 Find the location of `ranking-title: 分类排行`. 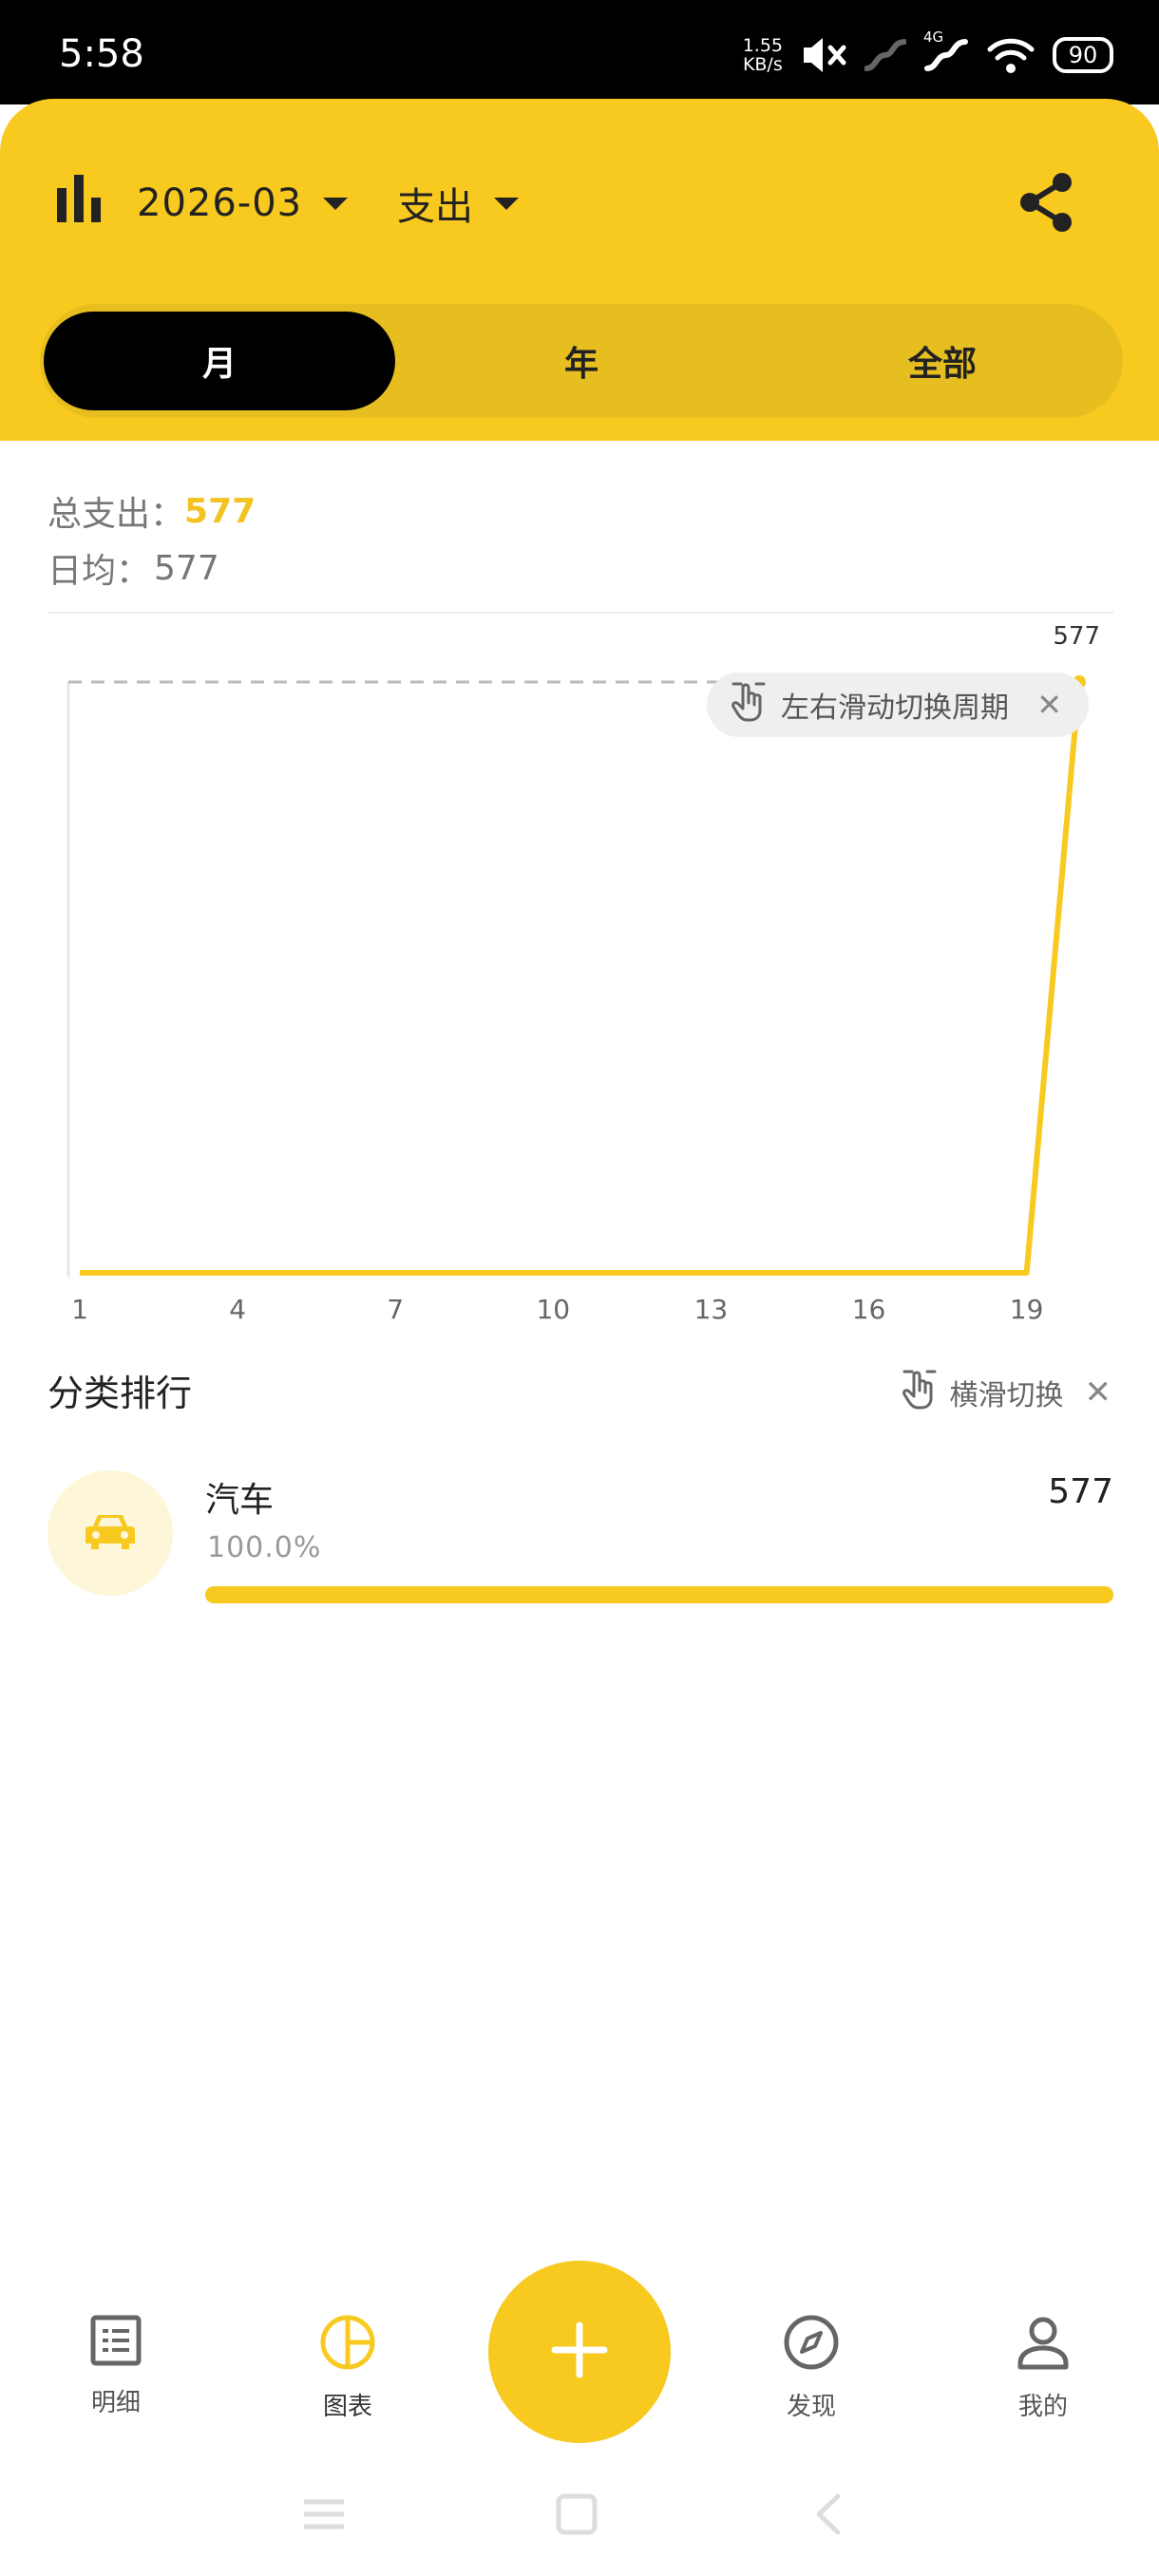

ranking-title: 分类排行 is located at coordinates (120, 1393).